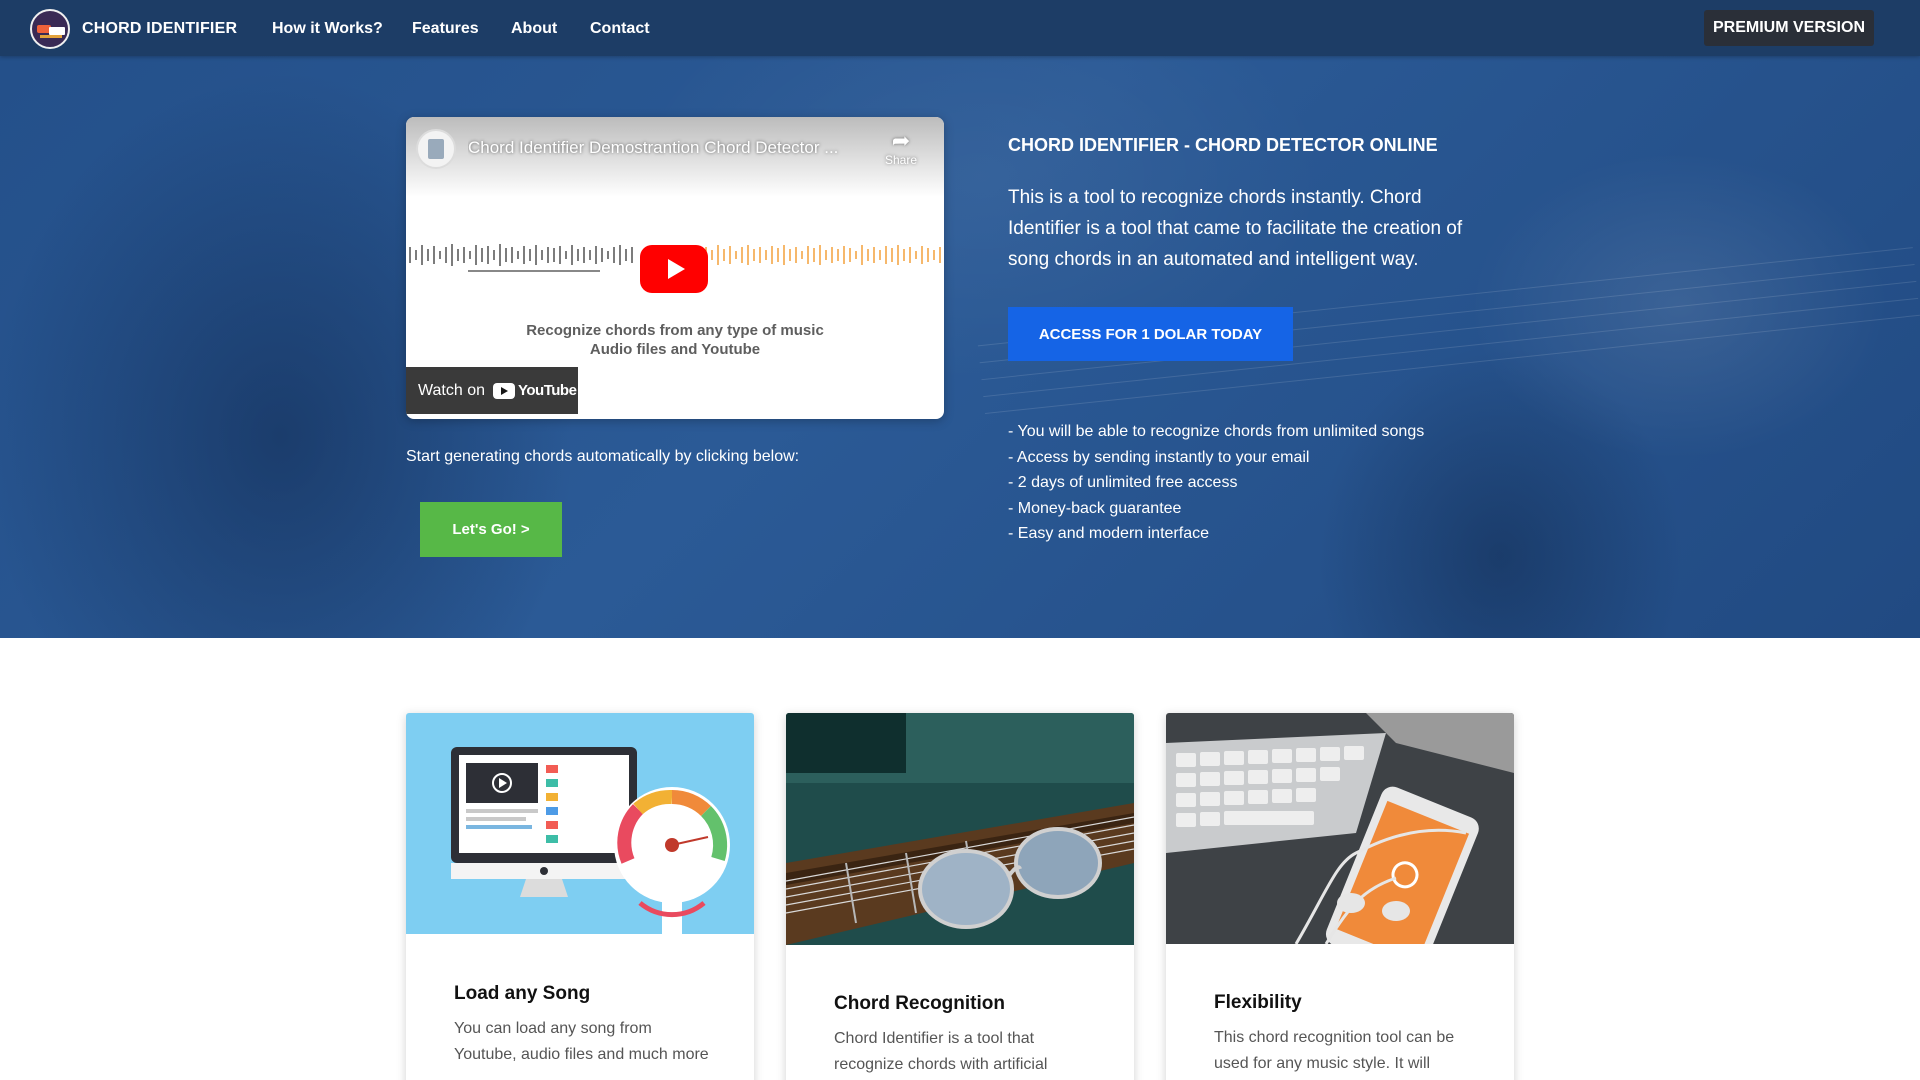  Describe the element at coordinates (901, 160) in the screenshot. I see `share-label: Share` at that location.